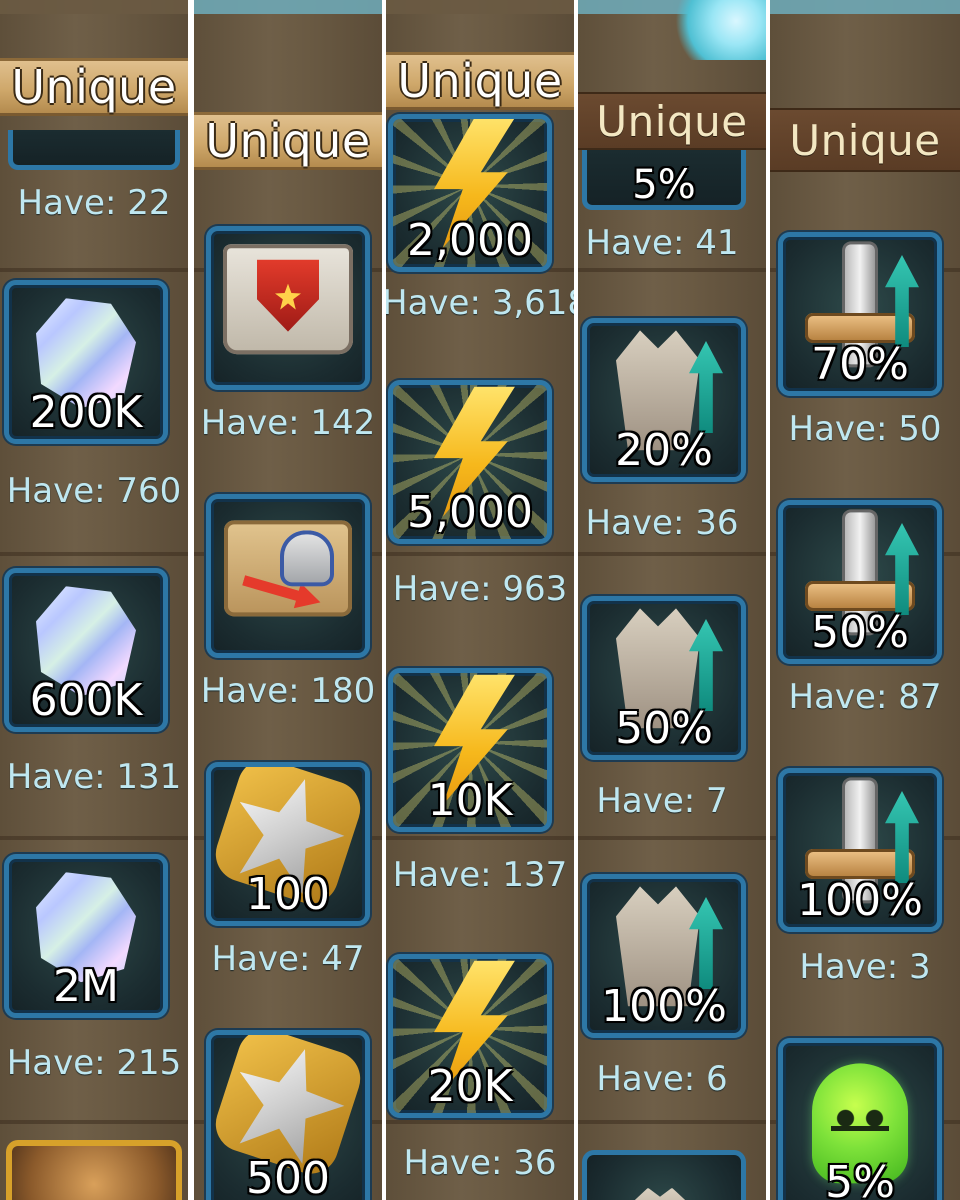  What do you see at coordinates (662, 243) in the screenshot?
I see `have-count: Have: 41` at bounding box center [662, 243].